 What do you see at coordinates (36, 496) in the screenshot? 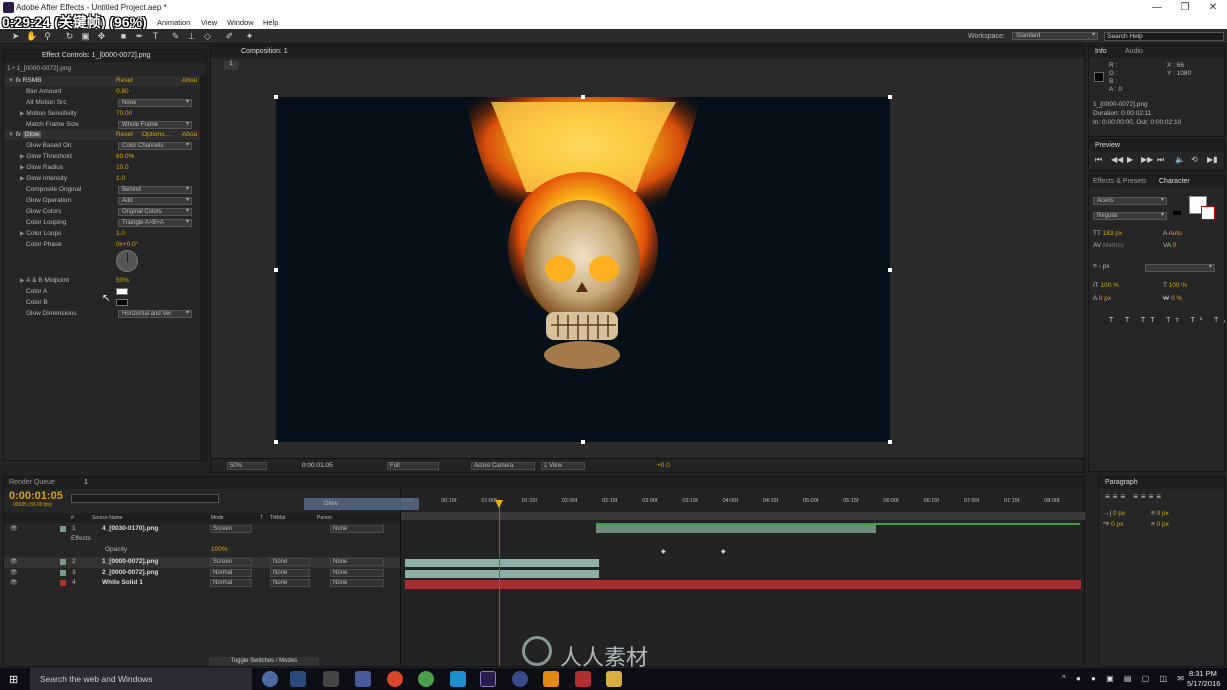
I see `timeline-timecode: 0:00:01:05` at bounding box center [36, 496].